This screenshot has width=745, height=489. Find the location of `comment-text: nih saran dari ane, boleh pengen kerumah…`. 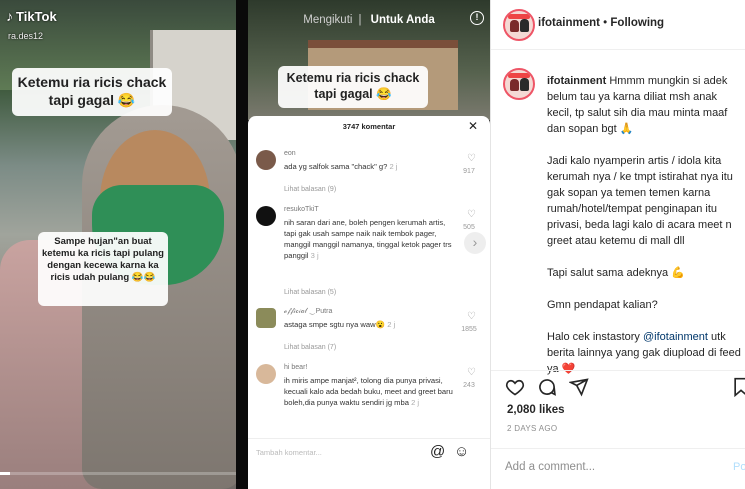

comment-text: nih saran dari ane, boleh pengen kerumah… is located at coordinates (369, 239).